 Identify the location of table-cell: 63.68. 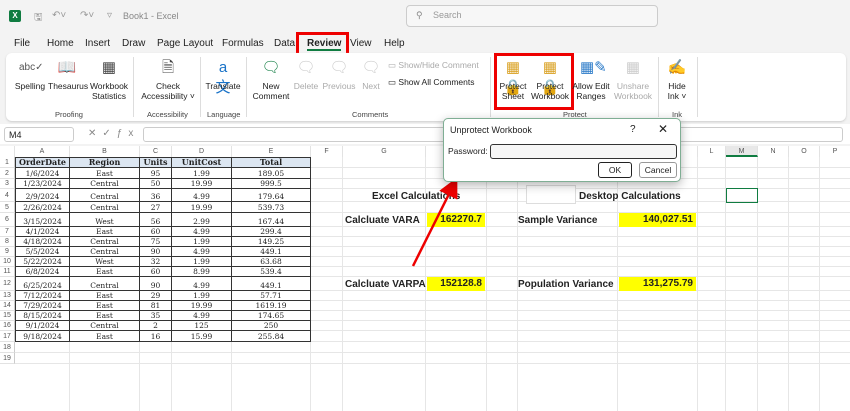
(271, 262).